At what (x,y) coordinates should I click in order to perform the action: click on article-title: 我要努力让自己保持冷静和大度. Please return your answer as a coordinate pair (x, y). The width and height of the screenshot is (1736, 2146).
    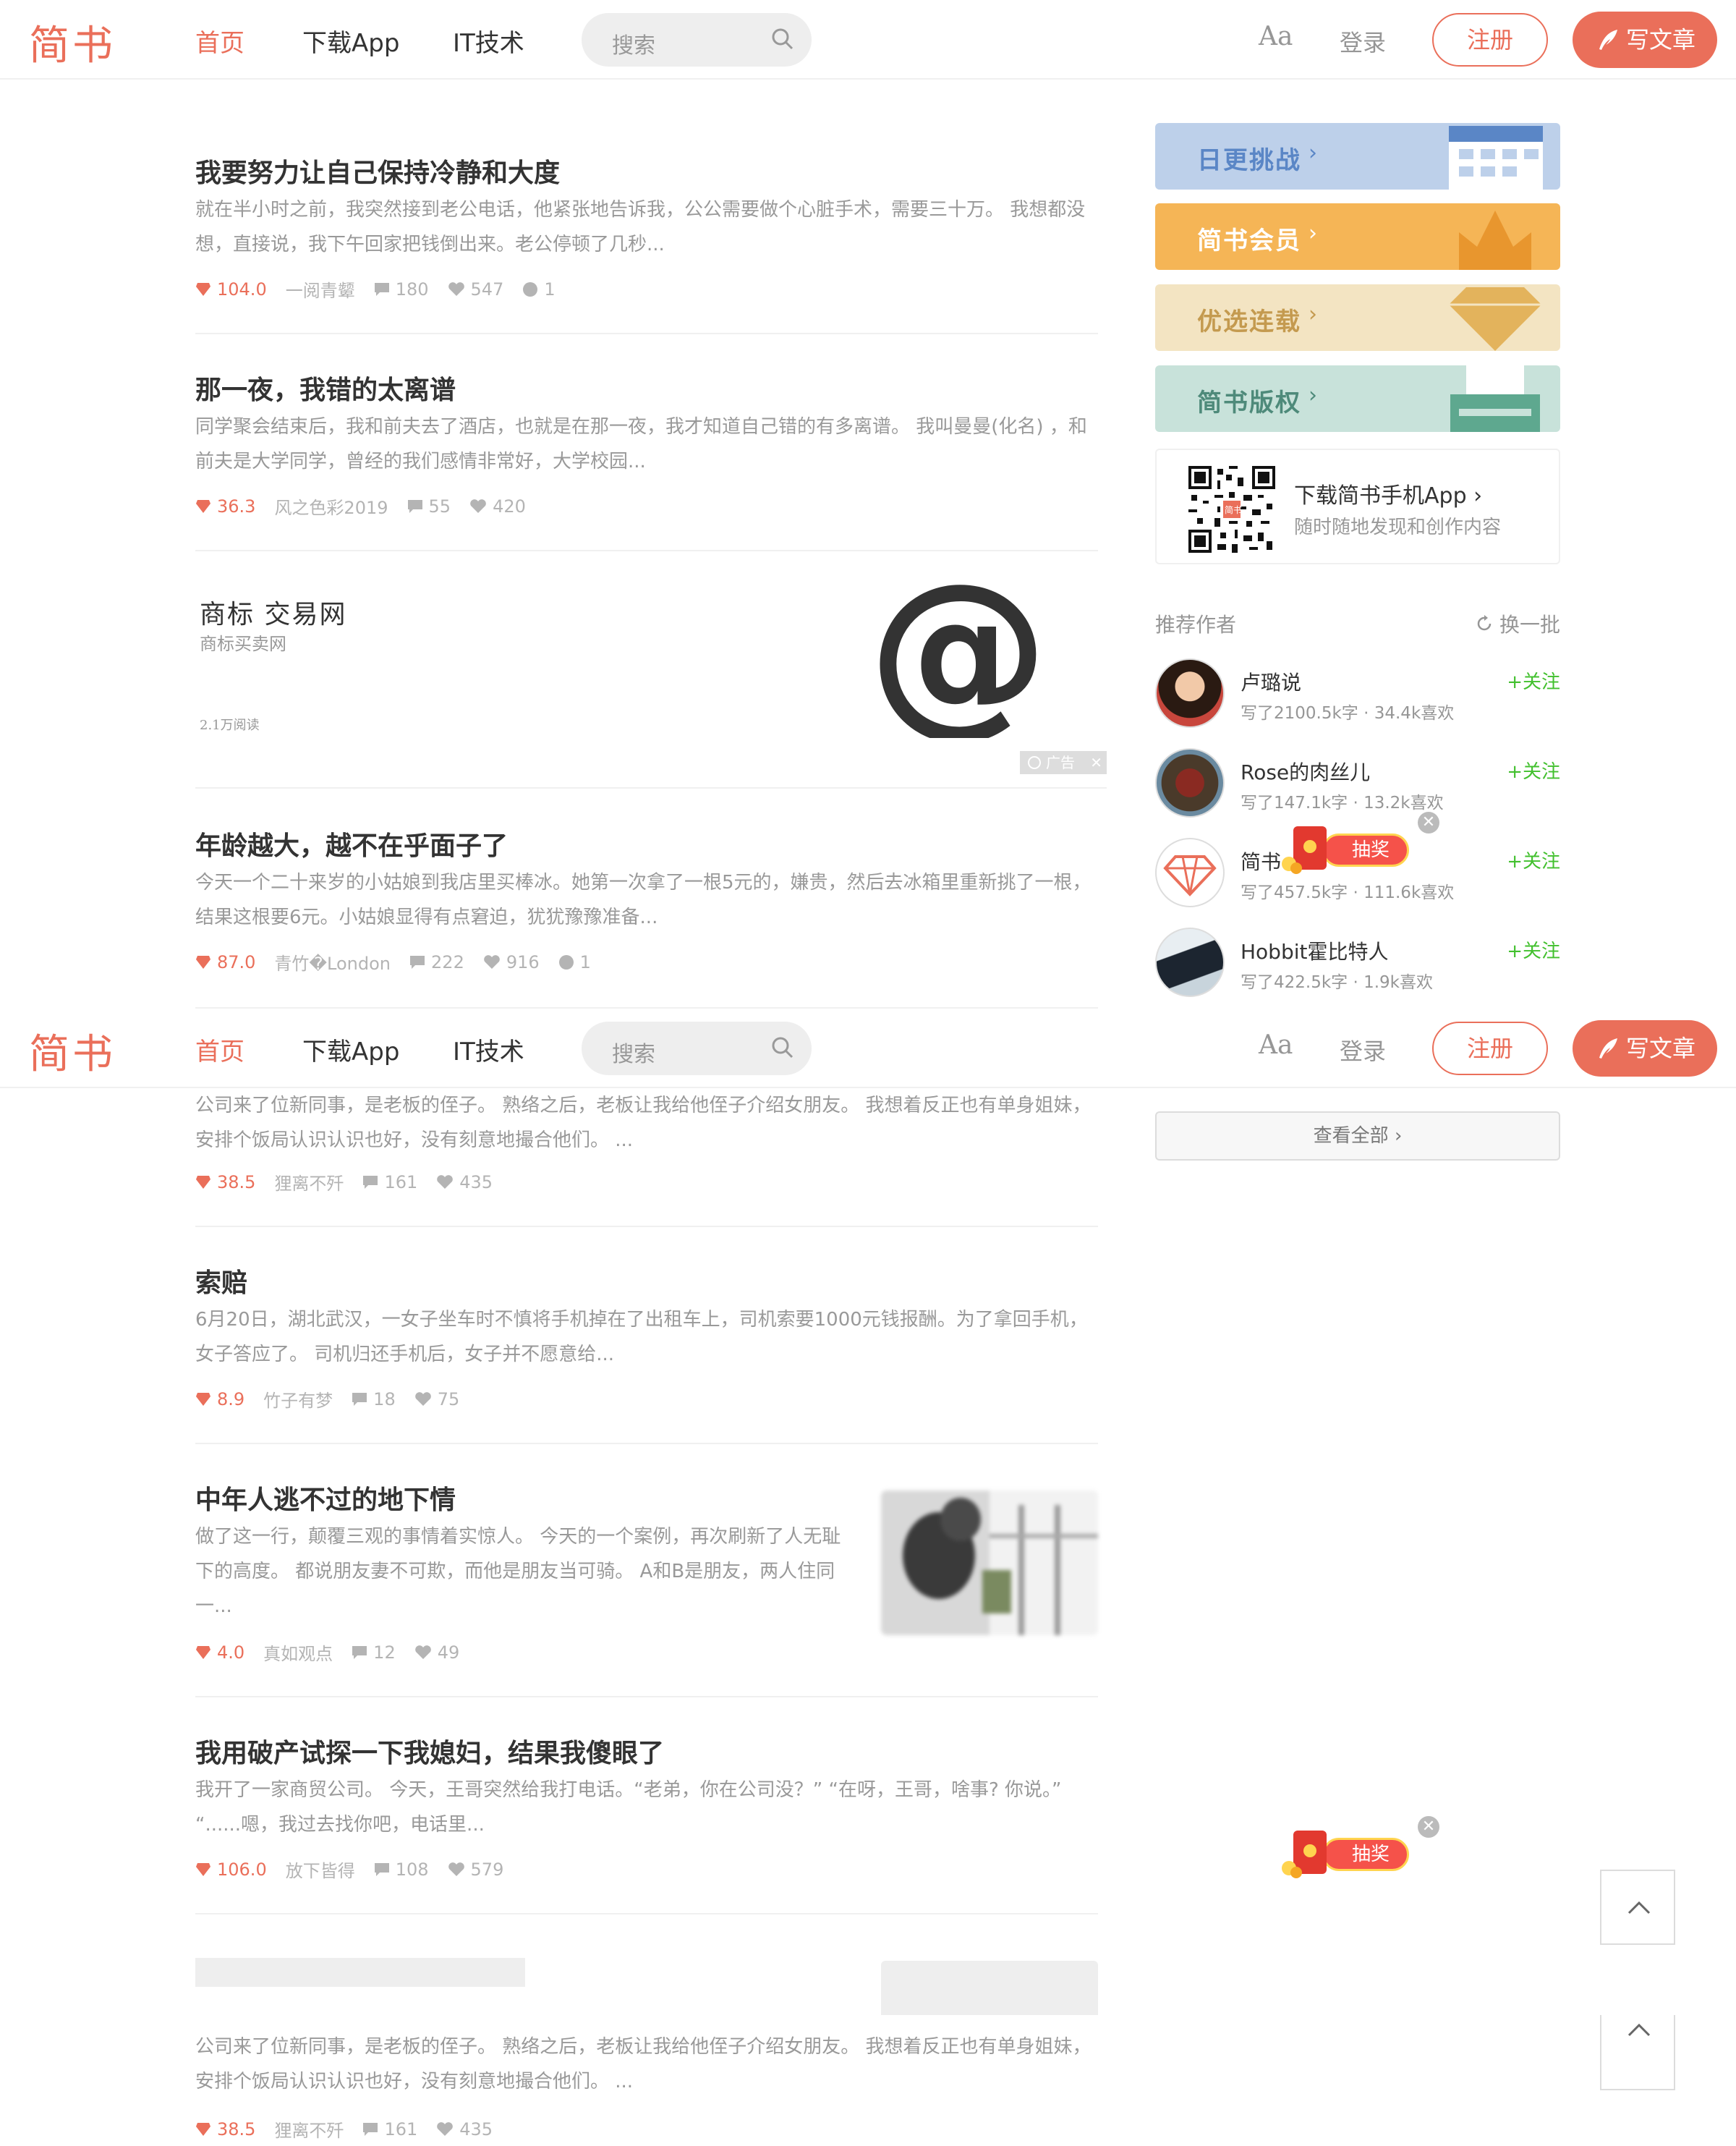
    Looking at the image, I should click on (378, 171).